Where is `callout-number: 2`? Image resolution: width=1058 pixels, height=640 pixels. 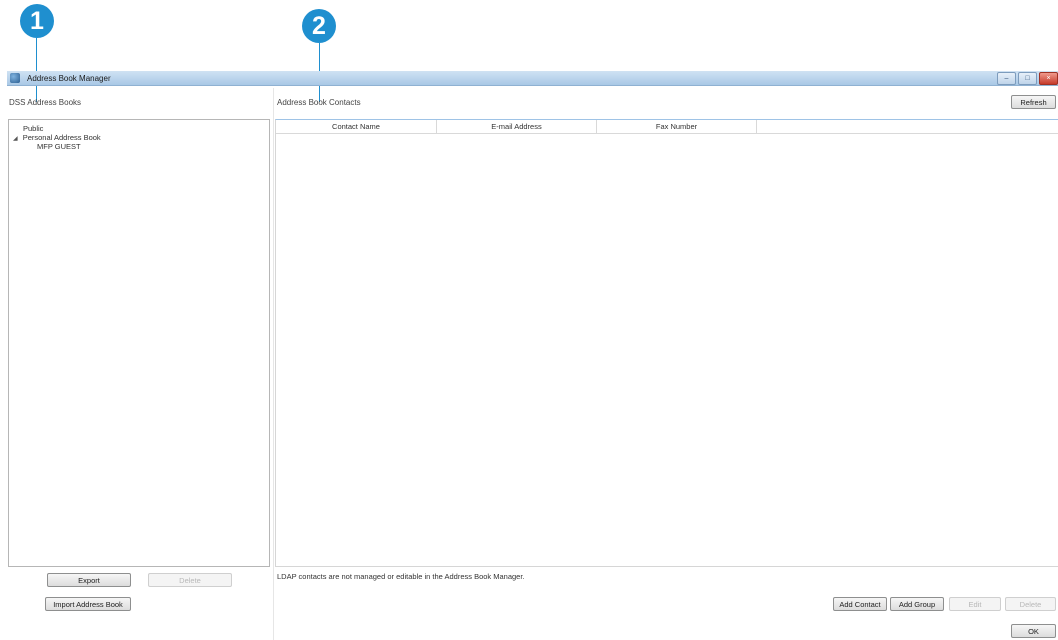 callout-number: 2 is located at coordinates (319, 25).